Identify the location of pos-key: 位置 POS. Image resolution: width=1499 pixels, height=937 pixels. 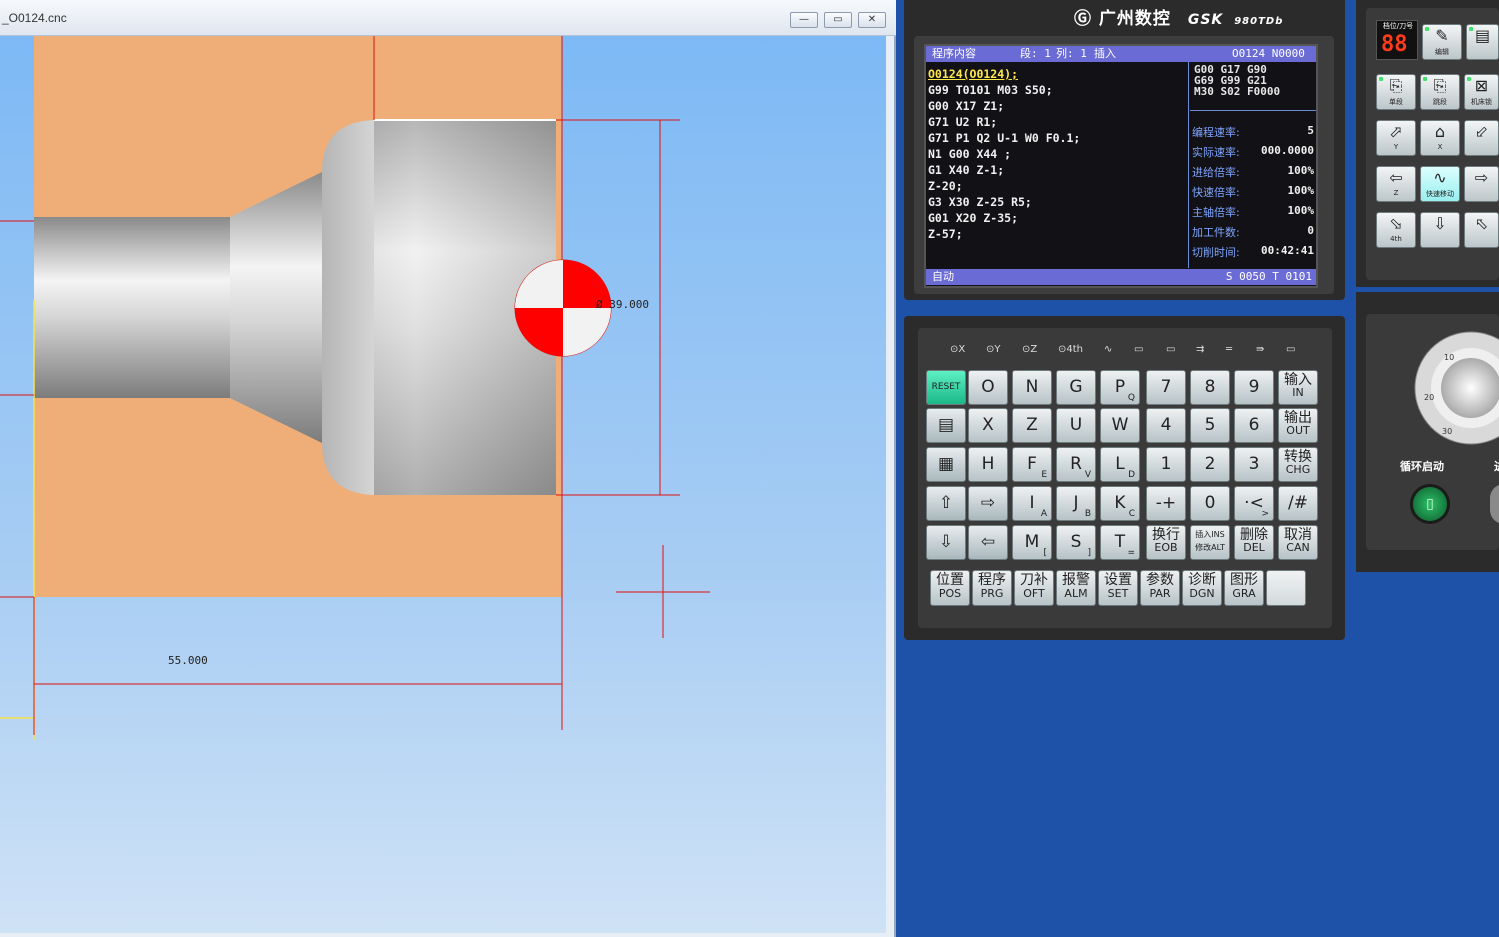
(950, 588).